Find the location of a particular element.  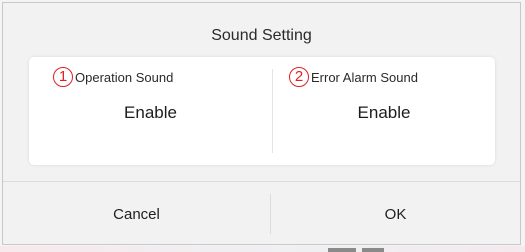

operation-sound-value: Enable is located at coordinates (150, 112).